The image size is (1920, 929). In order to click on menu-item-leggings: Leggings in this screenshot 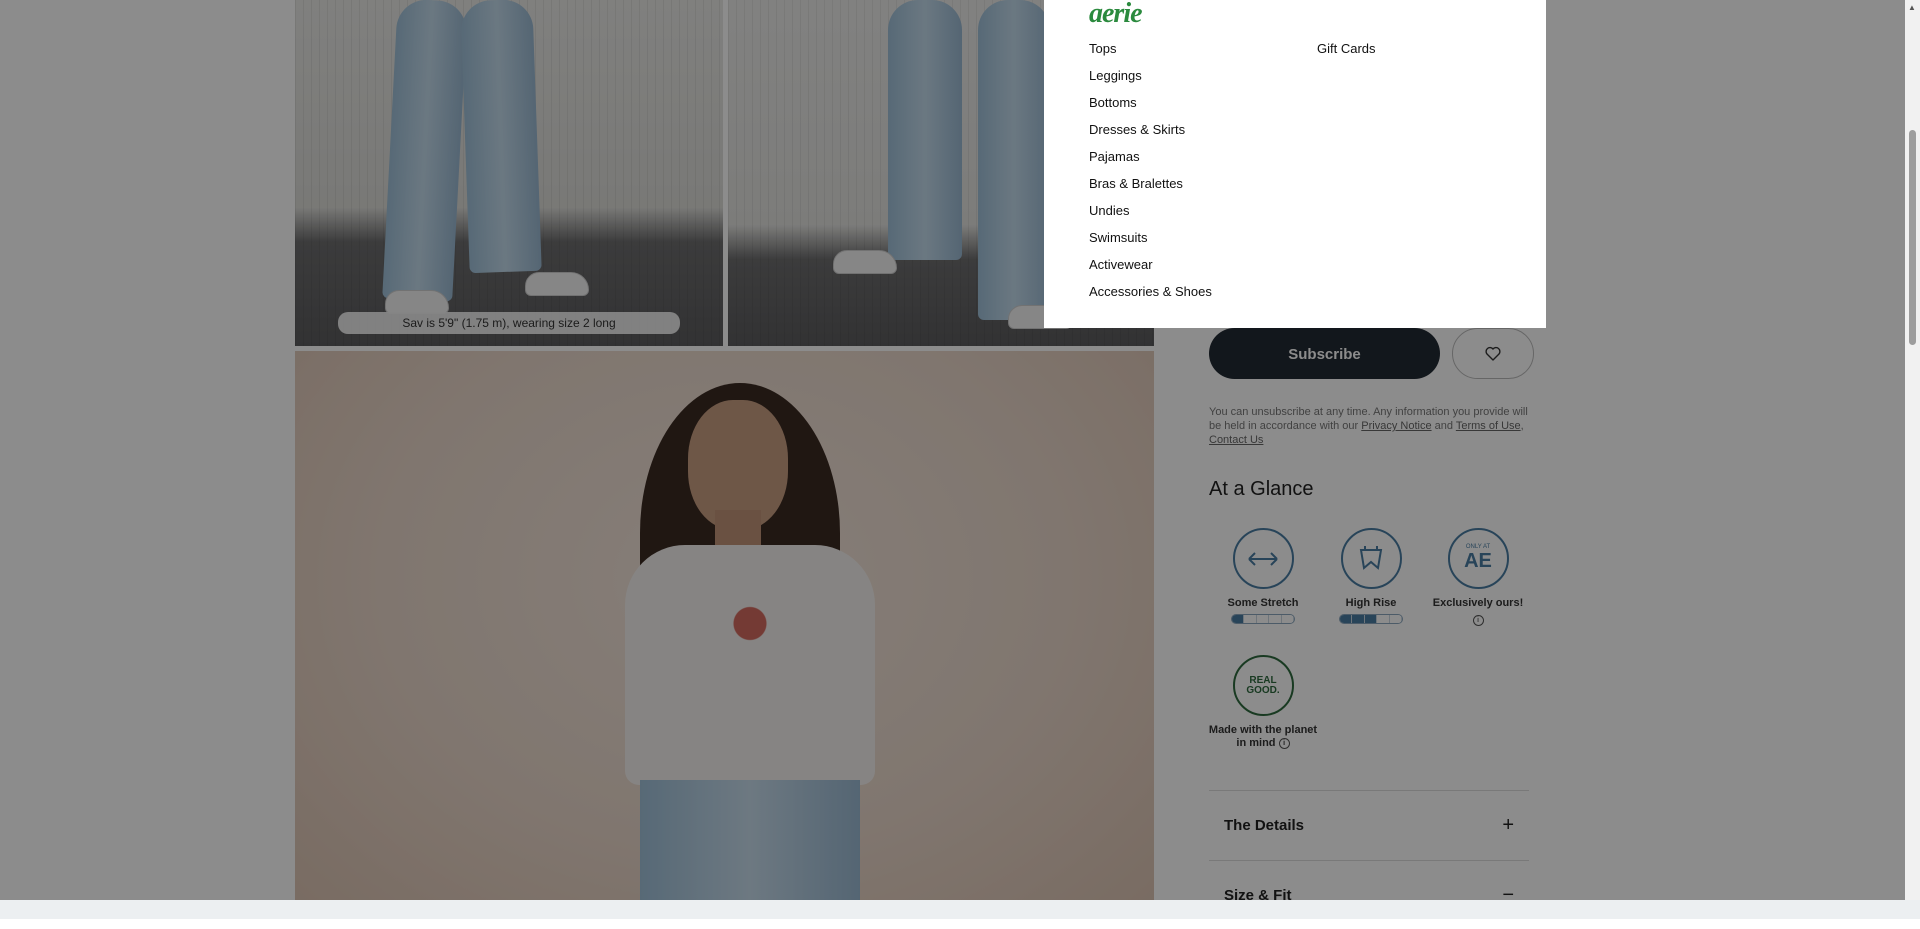, I will do `click(1150, 80)`.